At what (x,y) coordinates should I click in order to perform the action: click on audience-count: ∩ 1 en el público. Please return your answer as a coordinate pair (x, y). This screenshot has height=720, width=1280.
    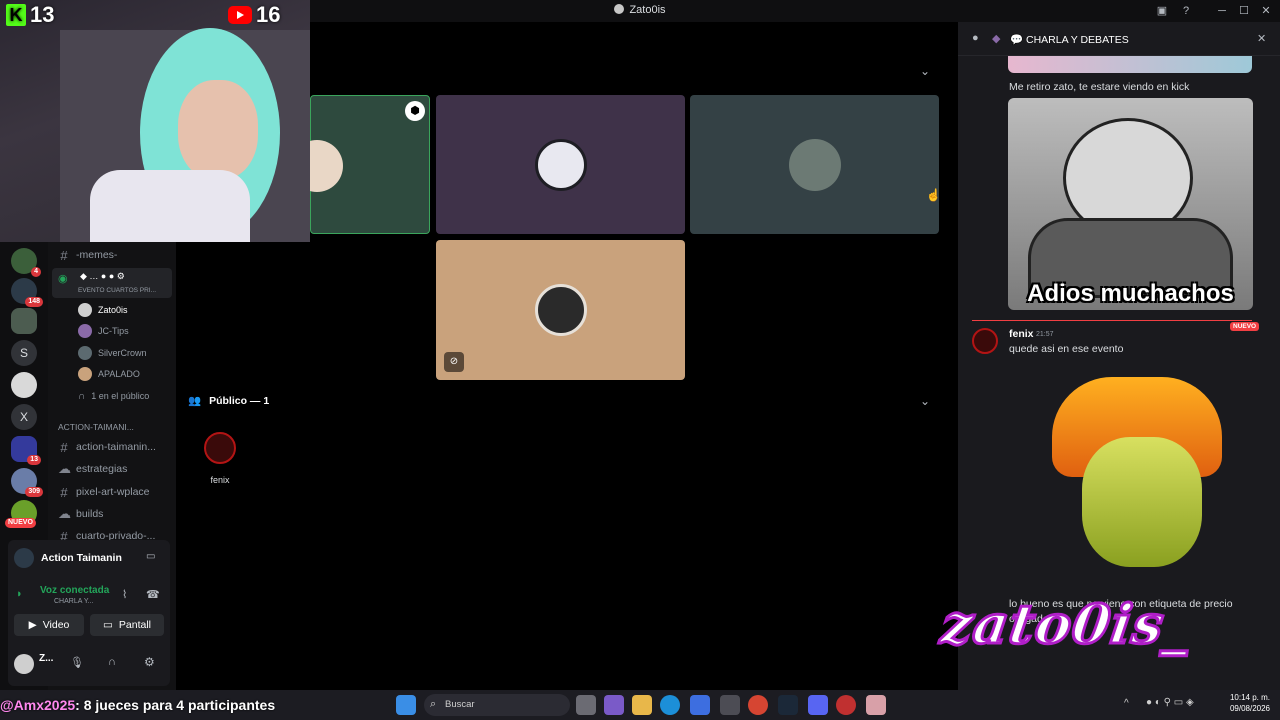
    Looking at the image, I should click on (113, 396).